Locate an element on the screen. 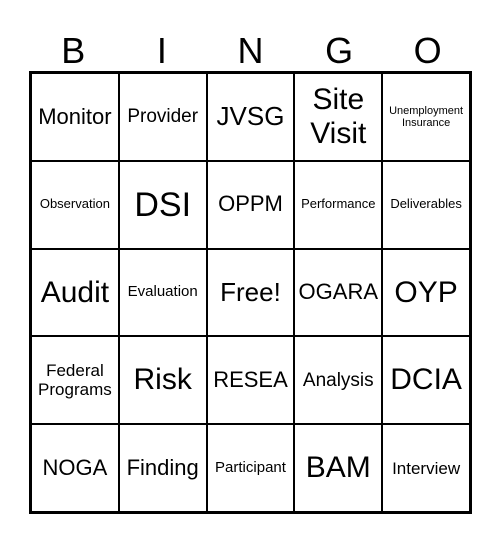 The image size is (501, 544). free-space: Free! is located at coordinates (250, 292).